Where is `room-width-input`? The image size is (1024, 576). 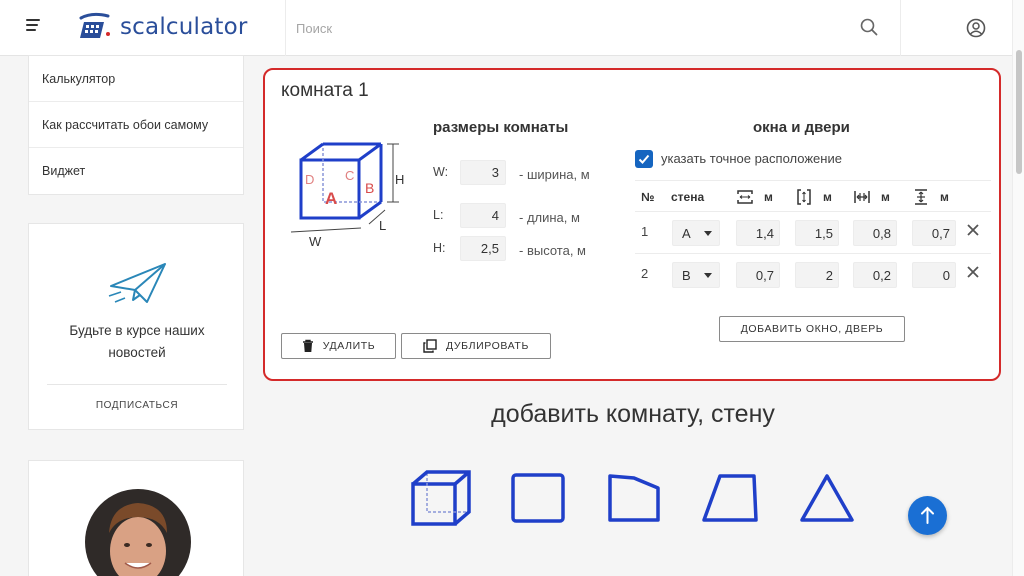 room-width-input is located at coordinates (483, 172).